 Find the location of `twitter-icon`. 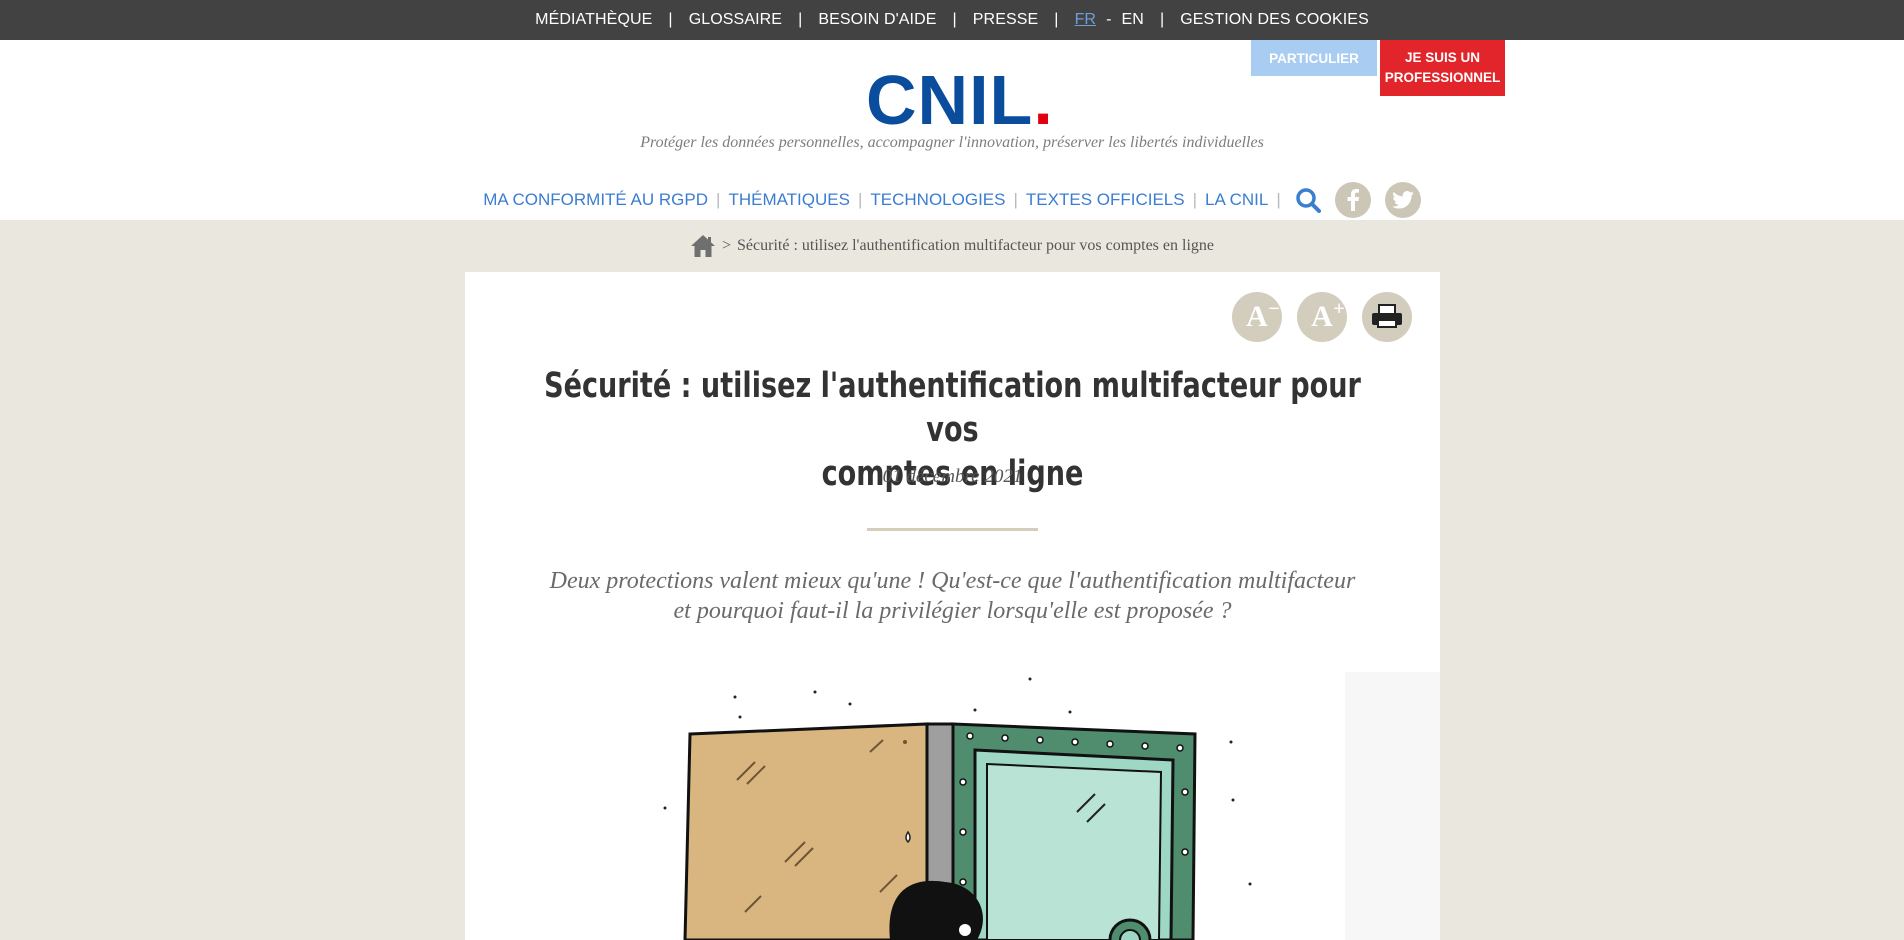

twitter-icon is located at coordinates (1402, 200).